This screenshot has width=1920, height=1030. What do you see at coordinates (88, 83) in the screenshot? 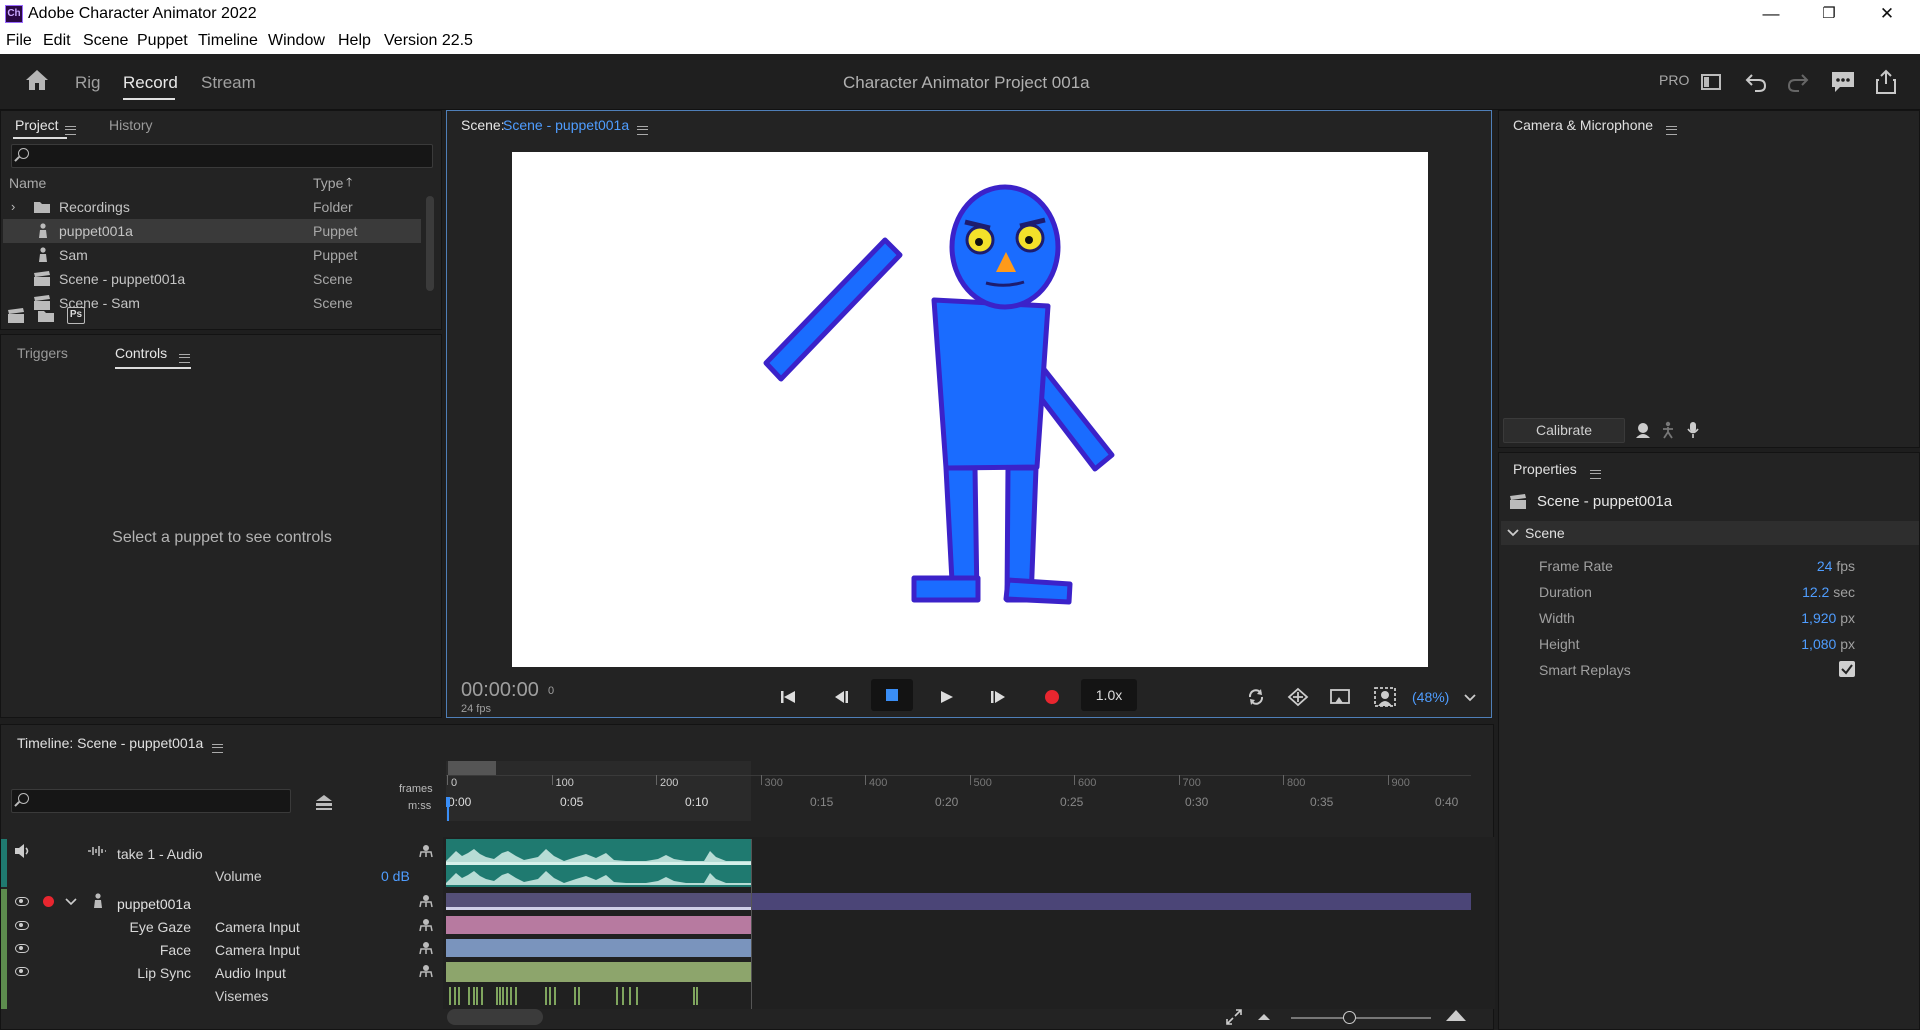
I see `tab-rig: Rig` at bounding box center [88, 83].